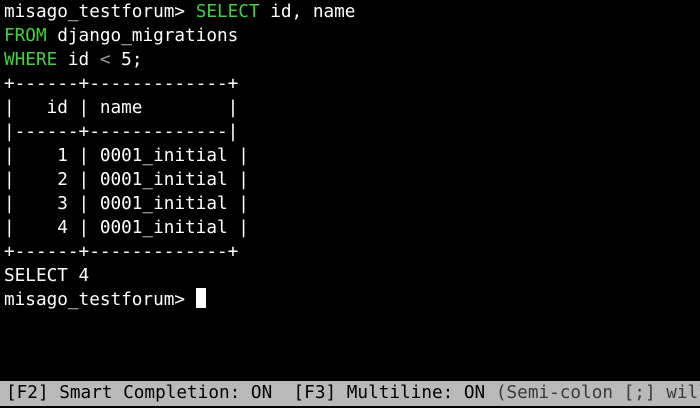 The height and width of the screenshot is (408, 700). Describe the element at coordinates (25, 36) in the screenshot. I see `keyword-from: FROM` at that location.